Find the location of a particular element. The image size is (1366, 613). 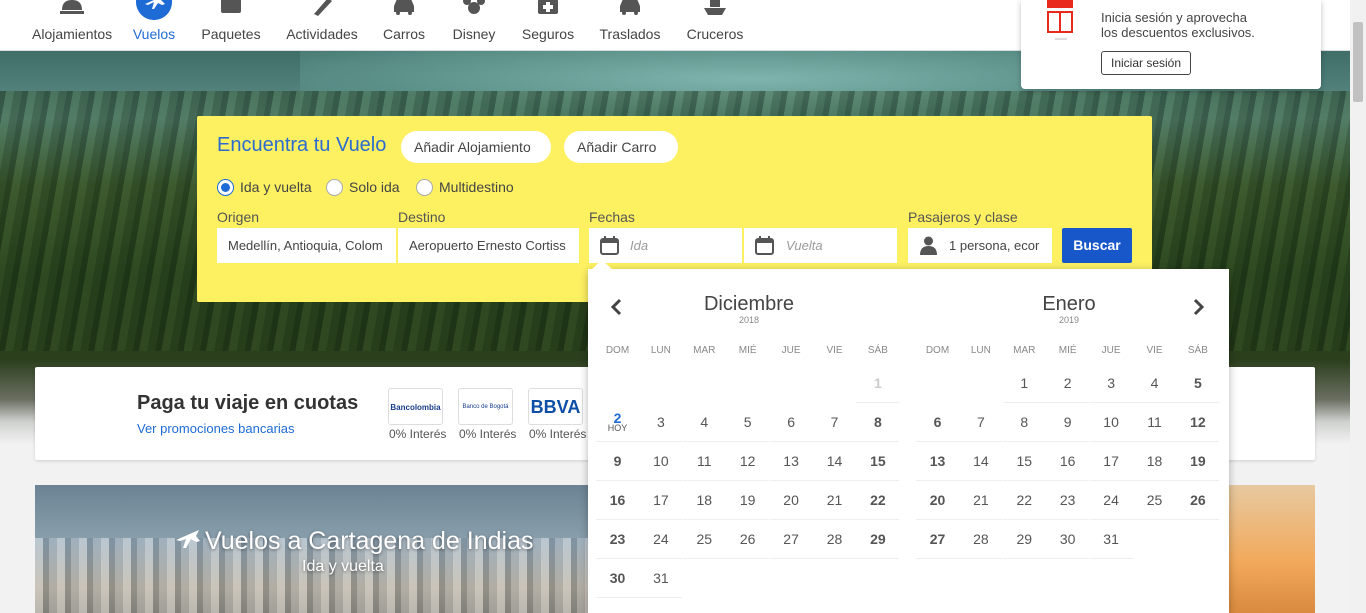

bank-promotions-link: Ver promociones bancarias is located at coordinates (216, 428).